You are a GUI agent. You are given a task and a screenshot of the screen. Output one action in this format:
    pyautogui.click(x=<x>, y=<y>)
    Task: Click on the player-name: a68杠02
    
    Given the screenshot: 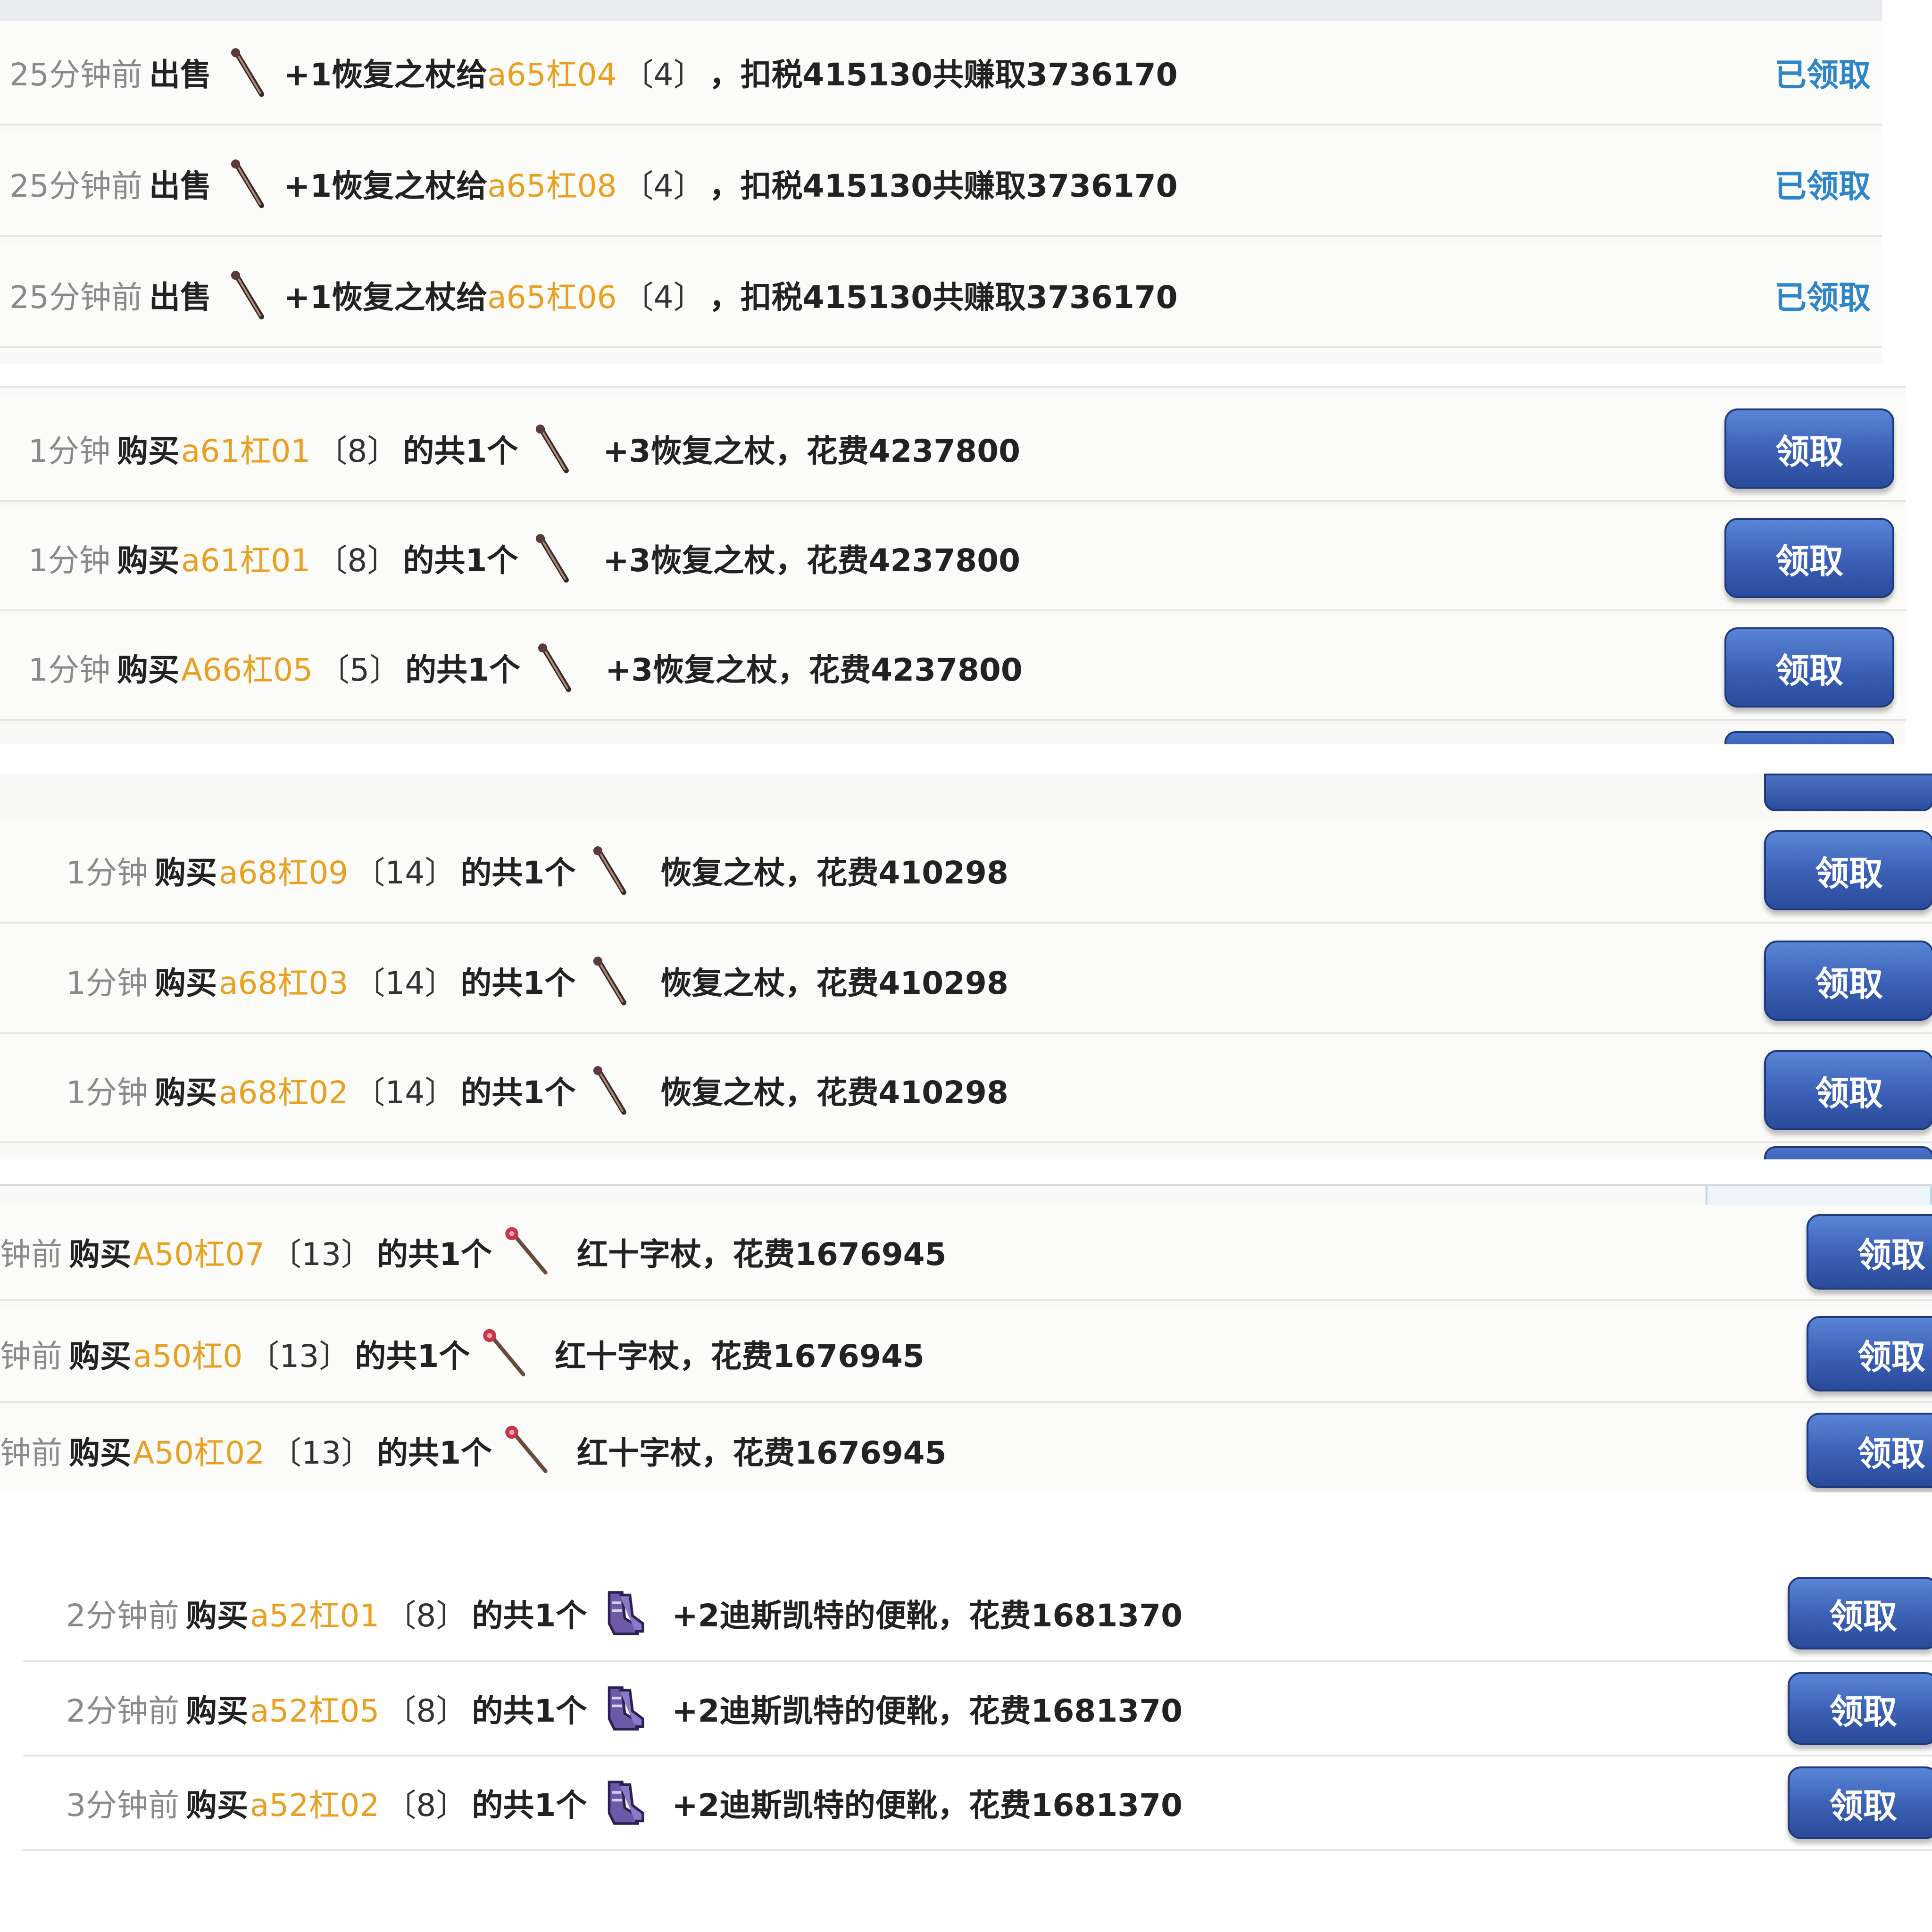 What is the action you would take?
    pyautogui.click(x=284, y=1092)
    